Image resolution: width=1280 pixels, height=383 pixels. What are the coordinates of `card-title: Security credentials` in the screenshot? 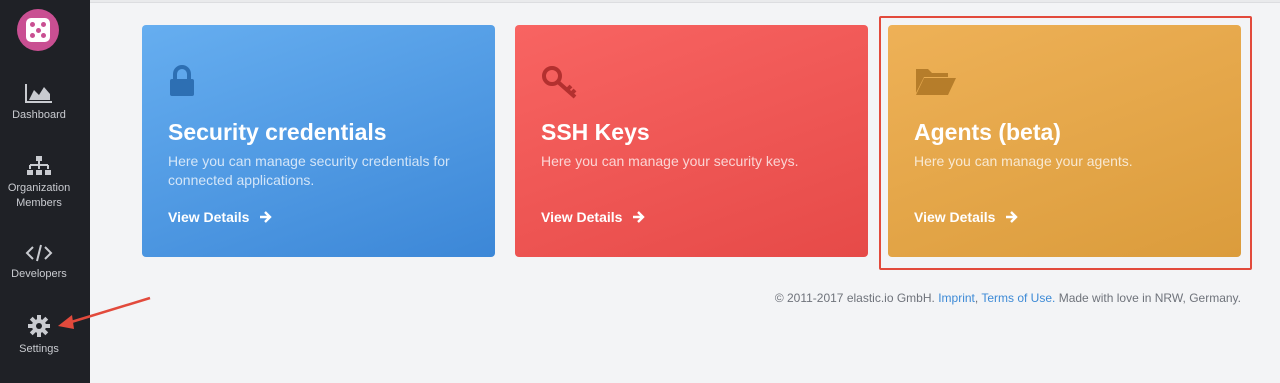 It's located at (277, 132).